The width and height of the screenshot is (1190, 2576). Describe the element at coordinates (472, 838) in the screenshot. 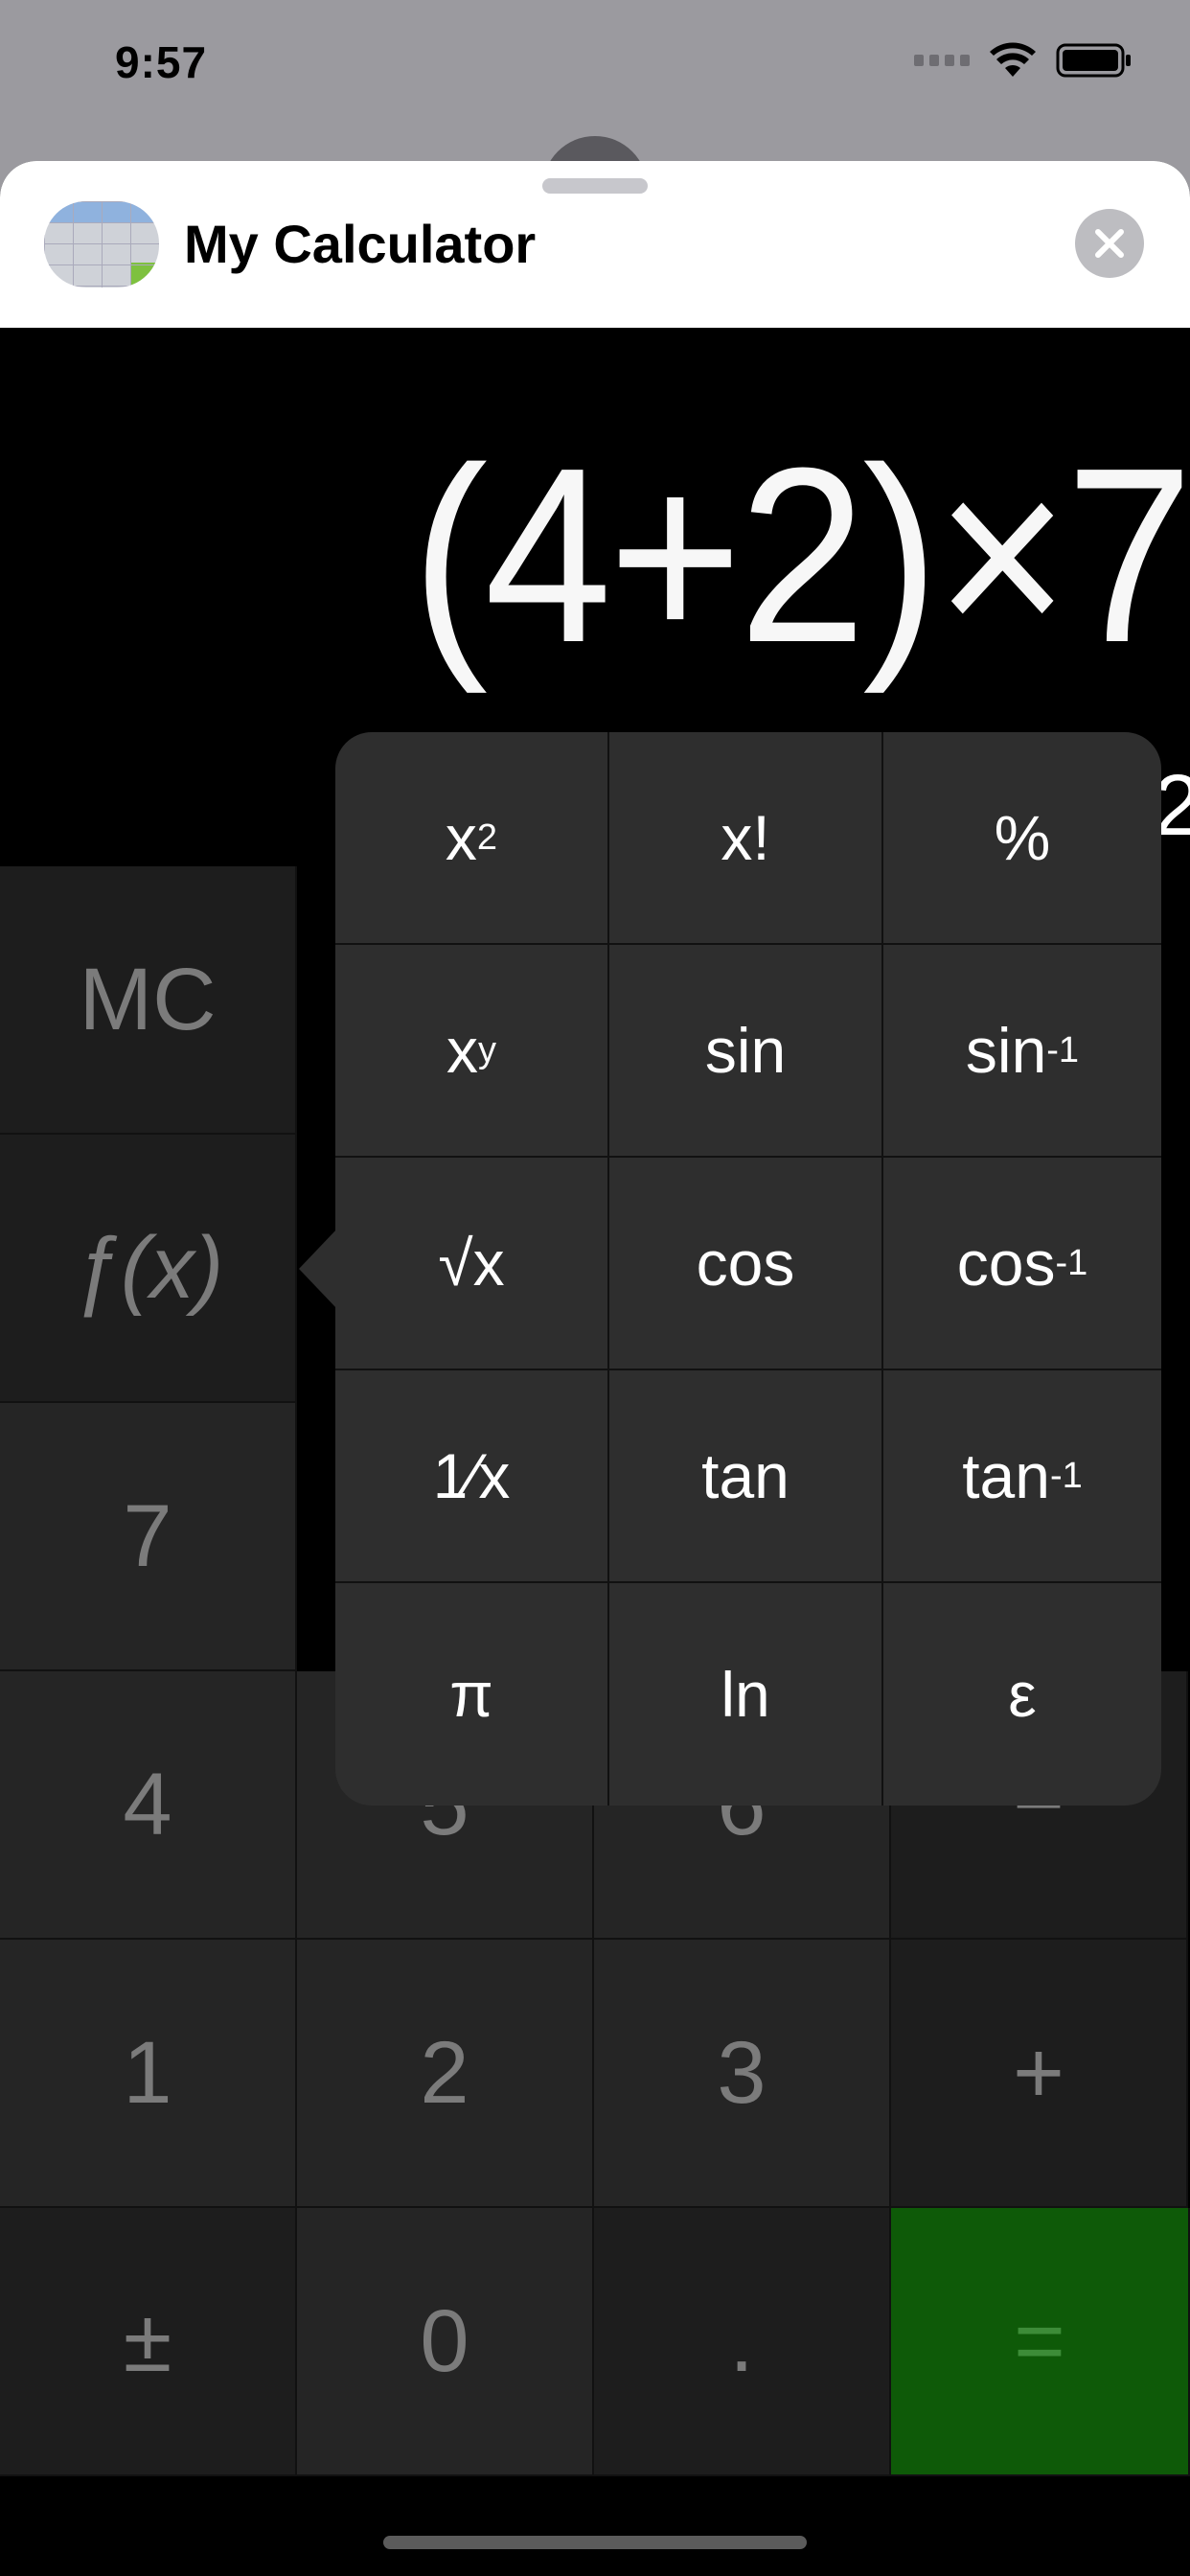

I see `square-key: x2` at that location.